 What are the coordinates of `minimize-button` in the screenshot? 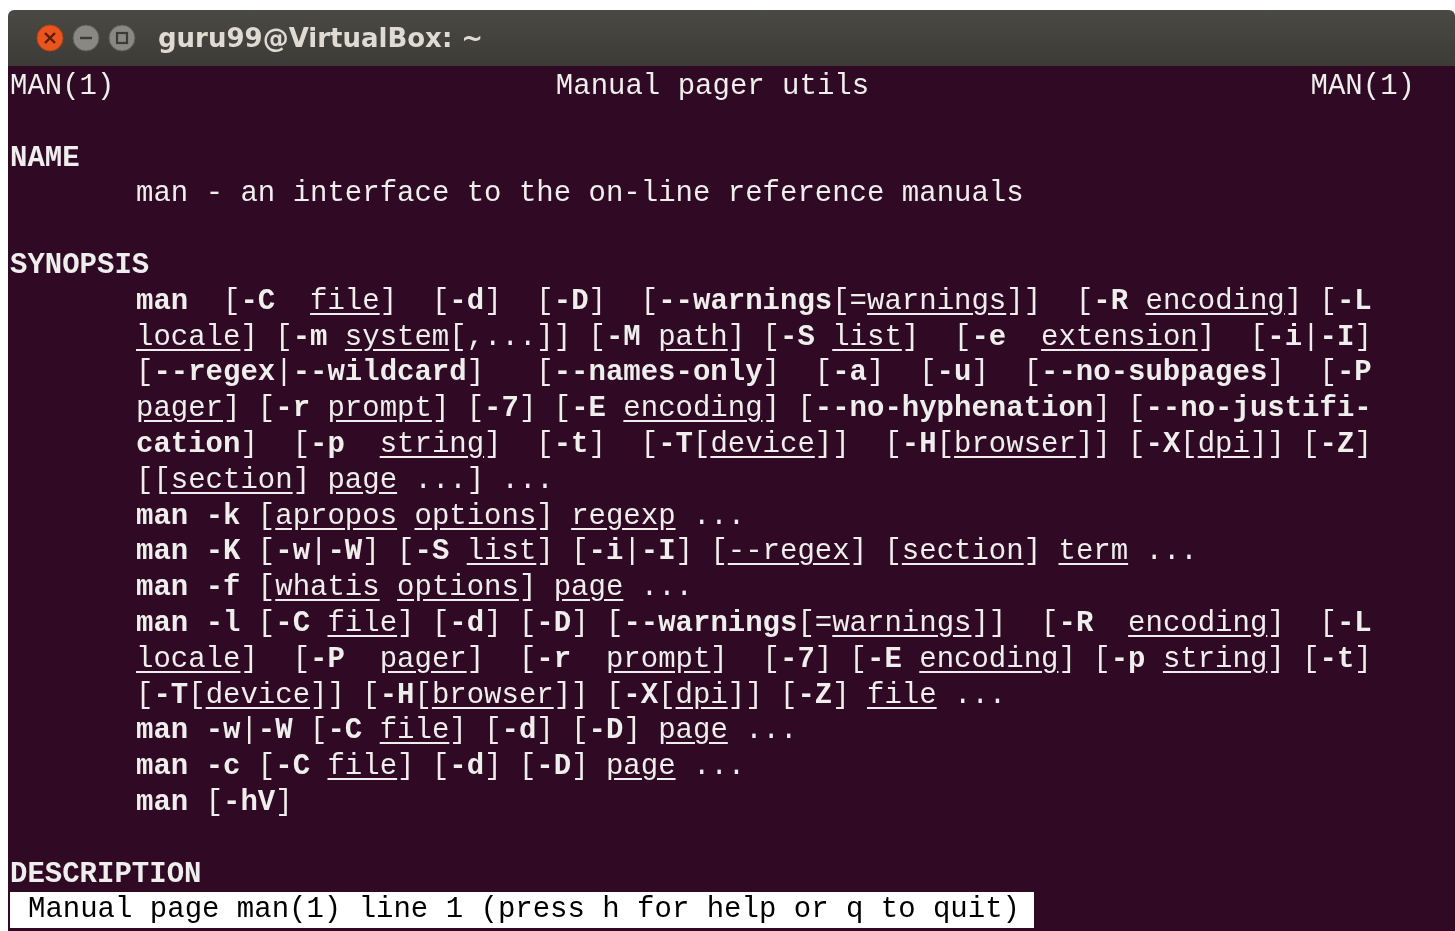 It's located at (86, 38).